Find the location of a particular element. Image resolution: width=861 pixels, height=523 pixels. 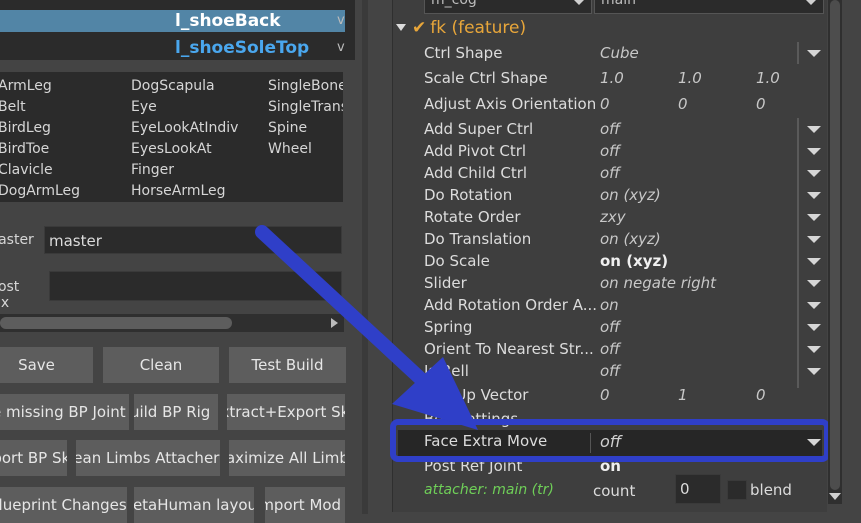

limb-combo-value: m_cog is located at coordinates (454, 4).